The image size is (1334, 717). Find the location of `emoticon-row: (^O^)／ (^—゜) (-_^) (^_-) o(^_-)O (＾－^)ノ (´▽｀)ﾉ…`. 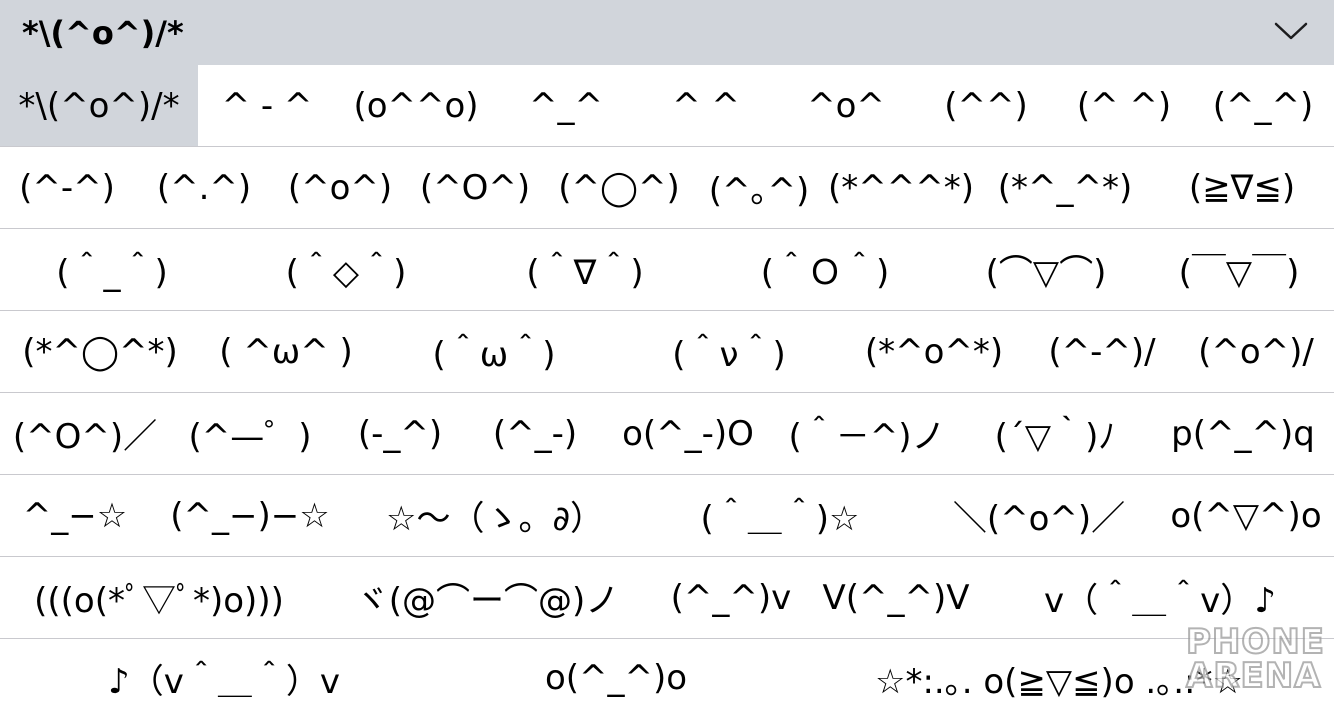

emoticon-row: (^O^)／ (^—゜) (-_^) (^_-) o(^_-)O (＾－^)ノ (´▽｀)ﾉ… is located at coordinates (667, 434).